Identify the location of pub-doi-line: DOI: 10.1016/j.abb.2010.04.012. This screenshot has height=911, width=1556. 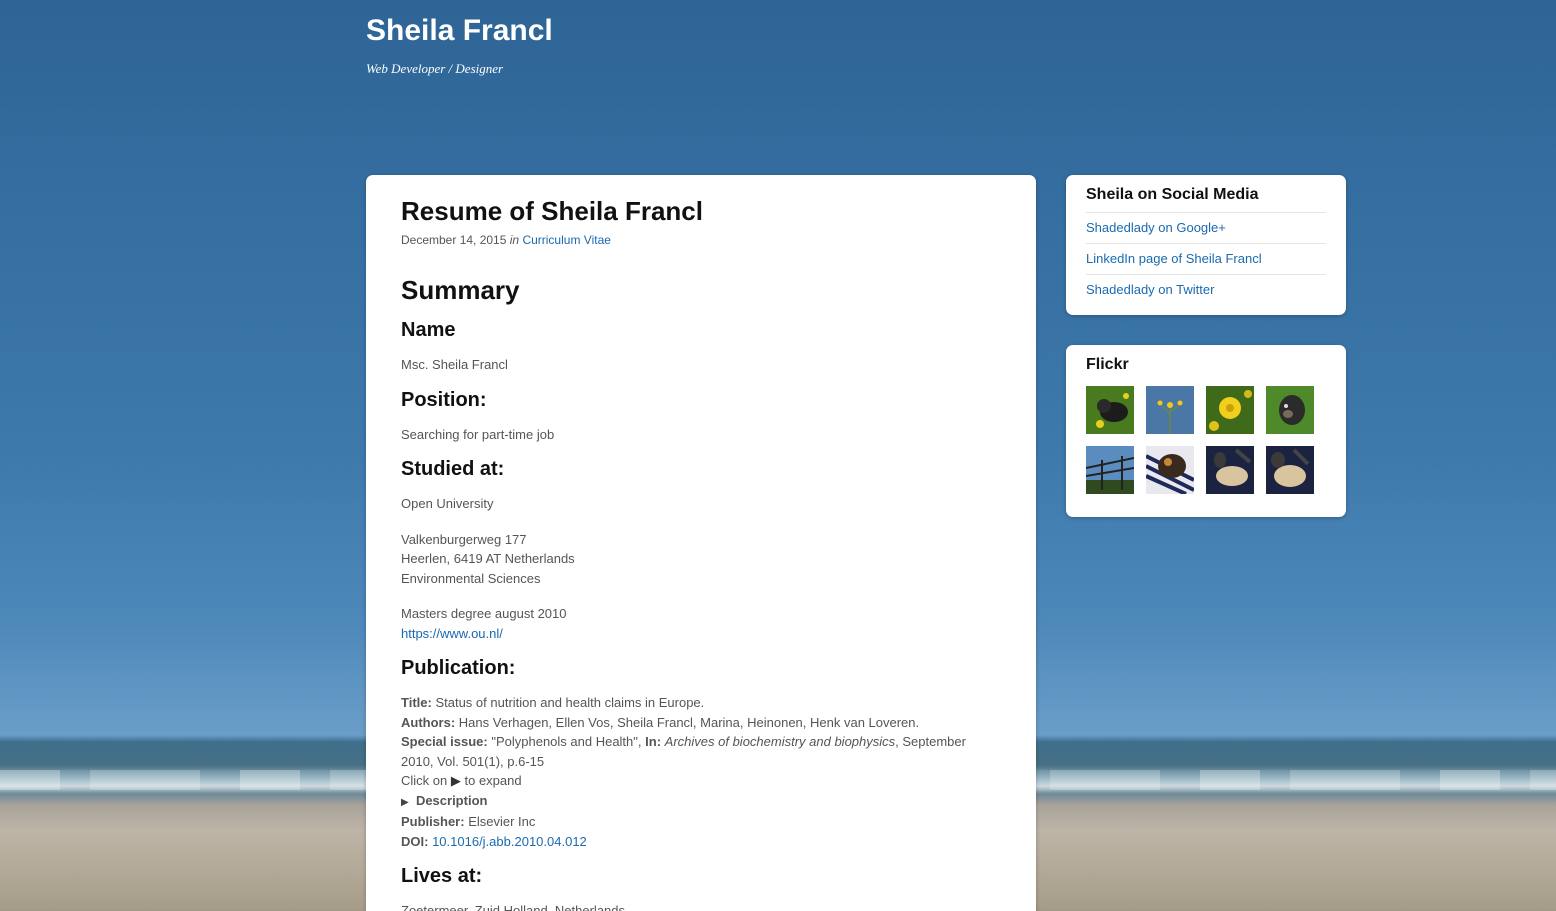
(701, 842).